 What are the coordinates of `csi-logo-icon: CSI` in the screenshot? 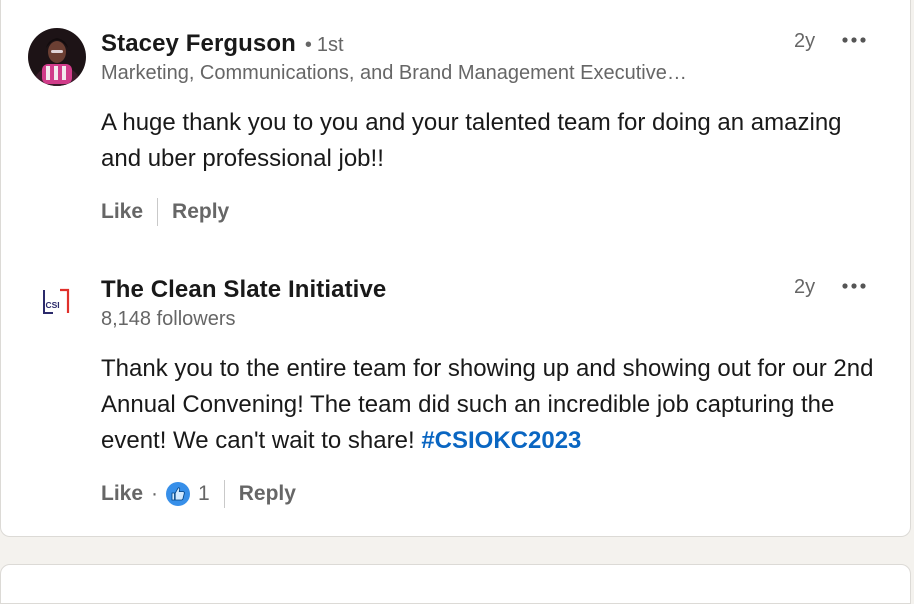 It's located at (56, 301).